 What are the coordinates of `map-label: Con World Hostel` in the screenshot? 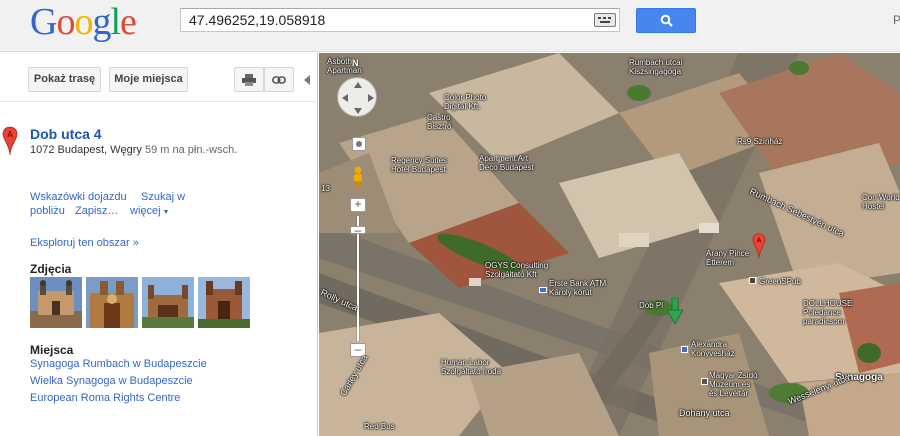 It's located at (881, 202).